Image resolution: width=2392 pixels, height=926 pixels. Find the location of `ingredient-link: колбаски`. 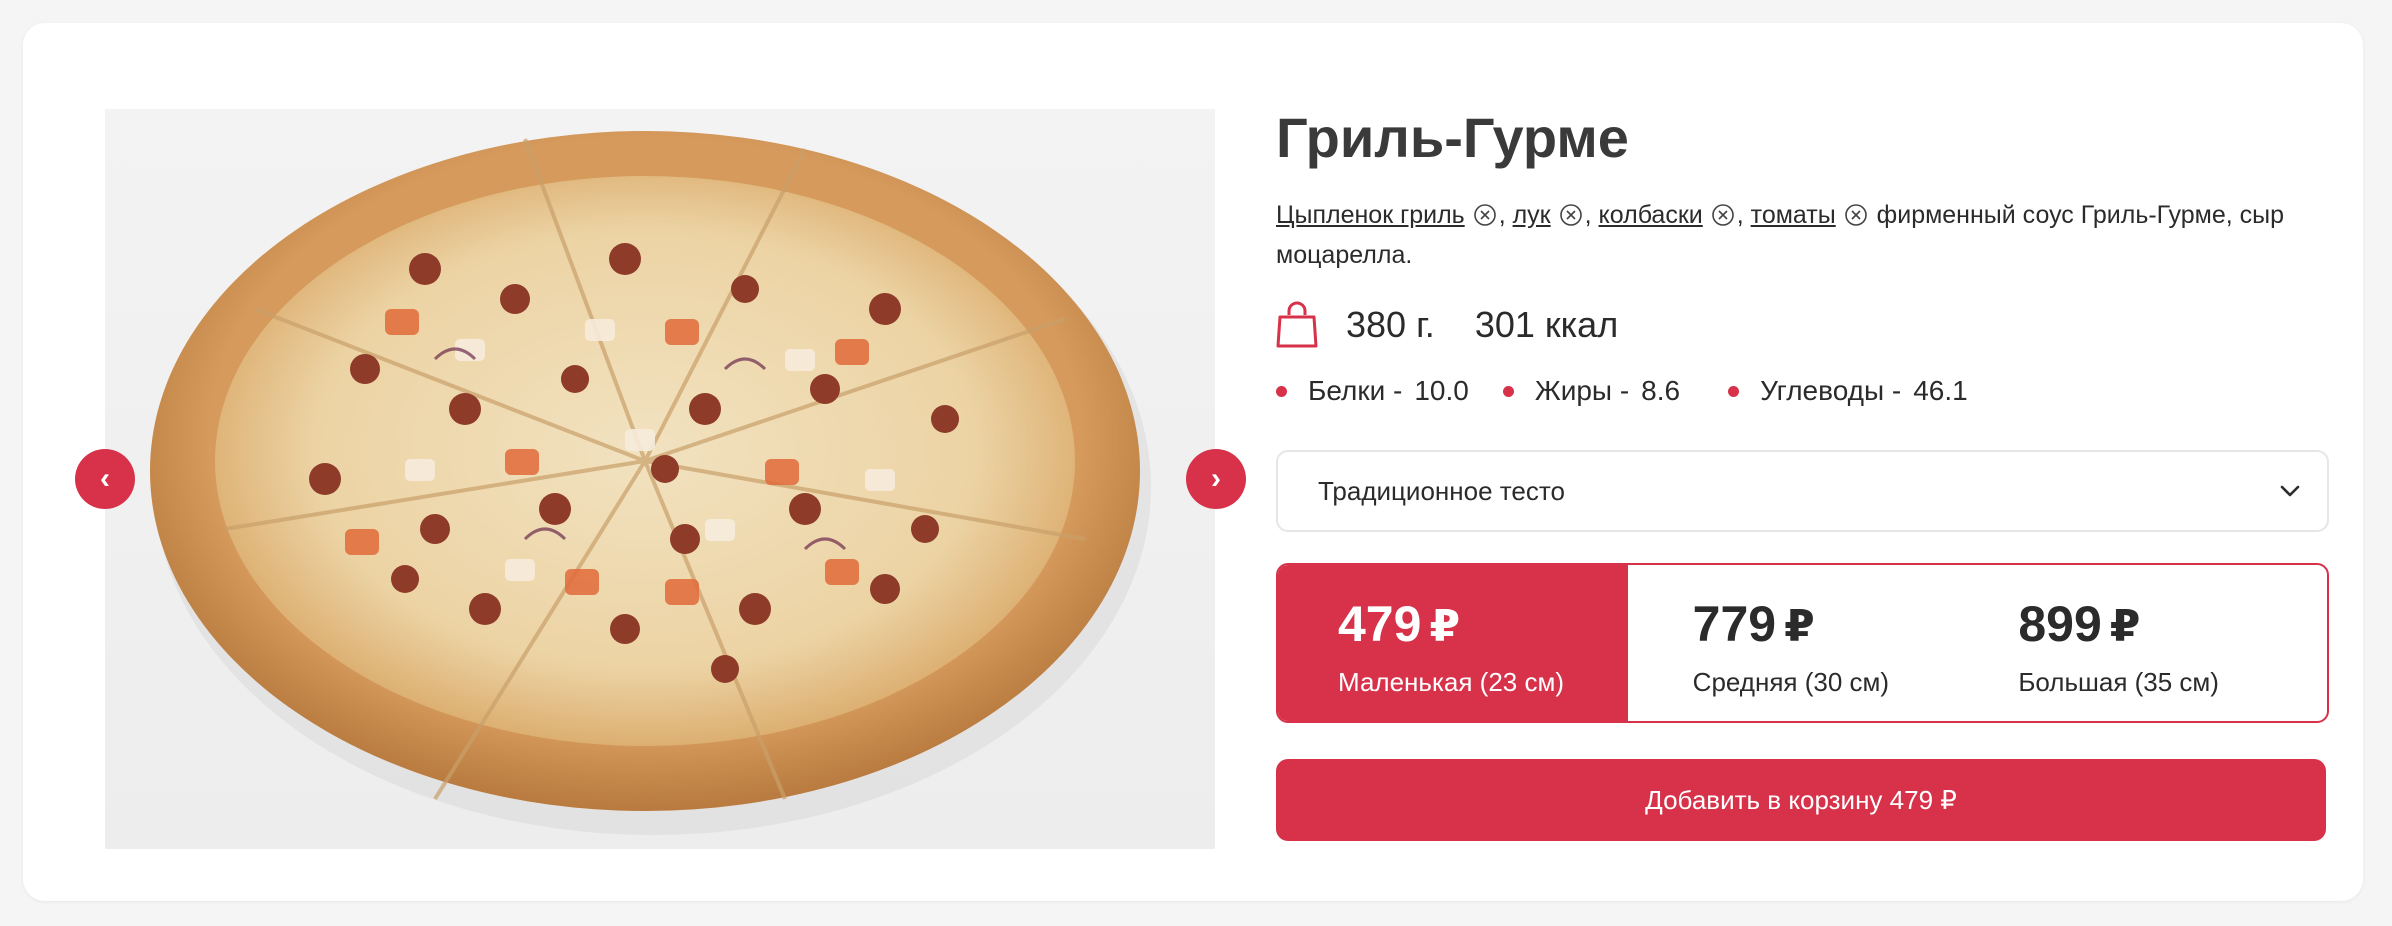

ingredient-link: колбаски is located at coordinates (1651, 215).